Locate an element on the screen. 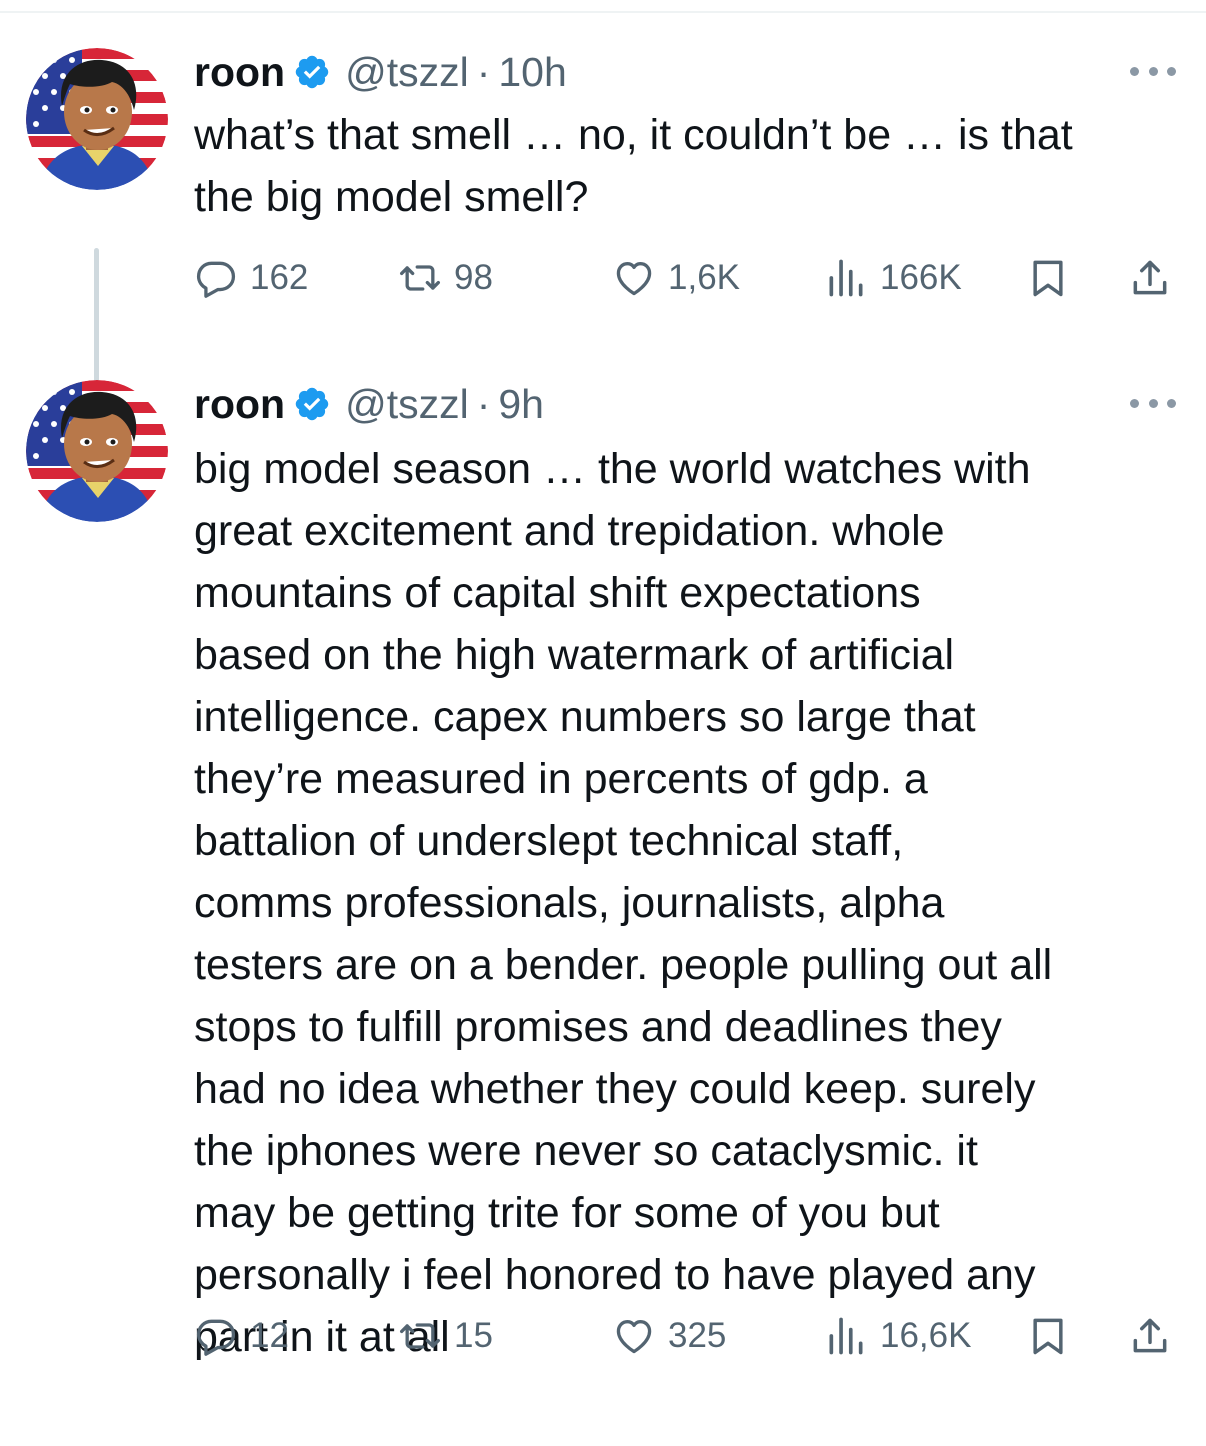 The height and width of the screenshot is (1446, 1206). top-divider is located at coordinates (603, 12).